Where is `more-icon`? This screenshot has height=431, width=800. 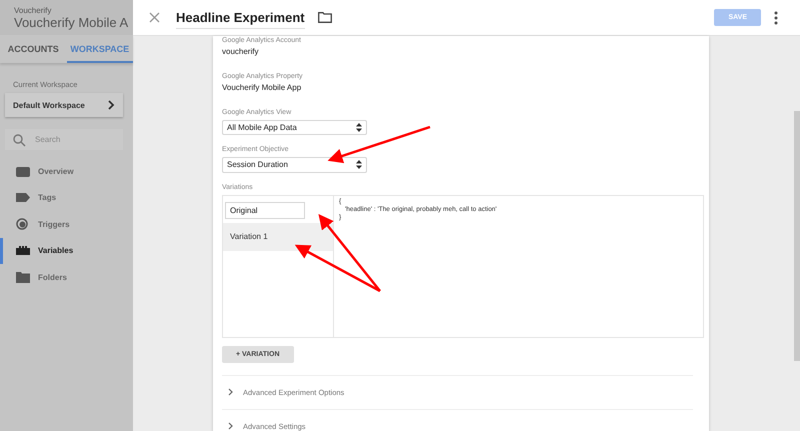 more-icon is located at coordinates (776, 17).